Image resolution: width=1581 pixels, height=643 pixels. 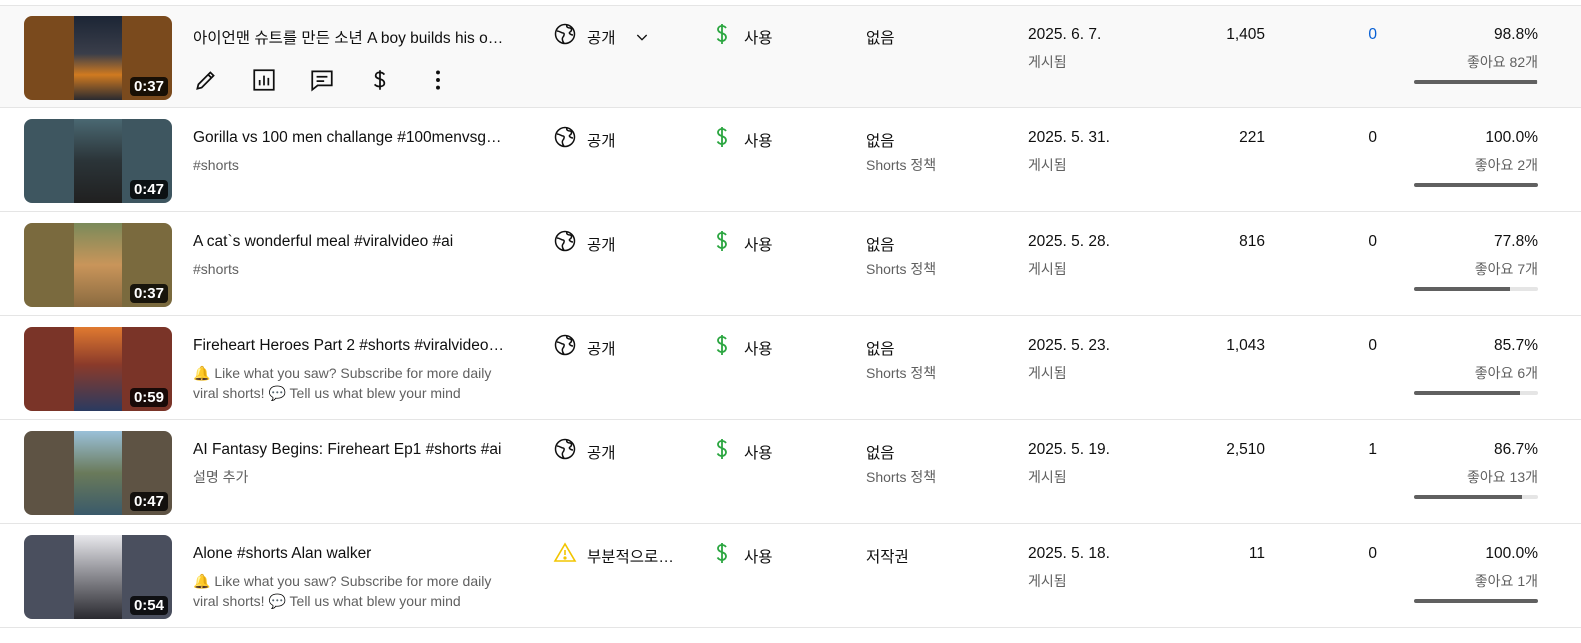 What do you see at coordinates (216, 269) in the screenshot?
I see `video-description: #shorts` at bounding box center [216, 269].